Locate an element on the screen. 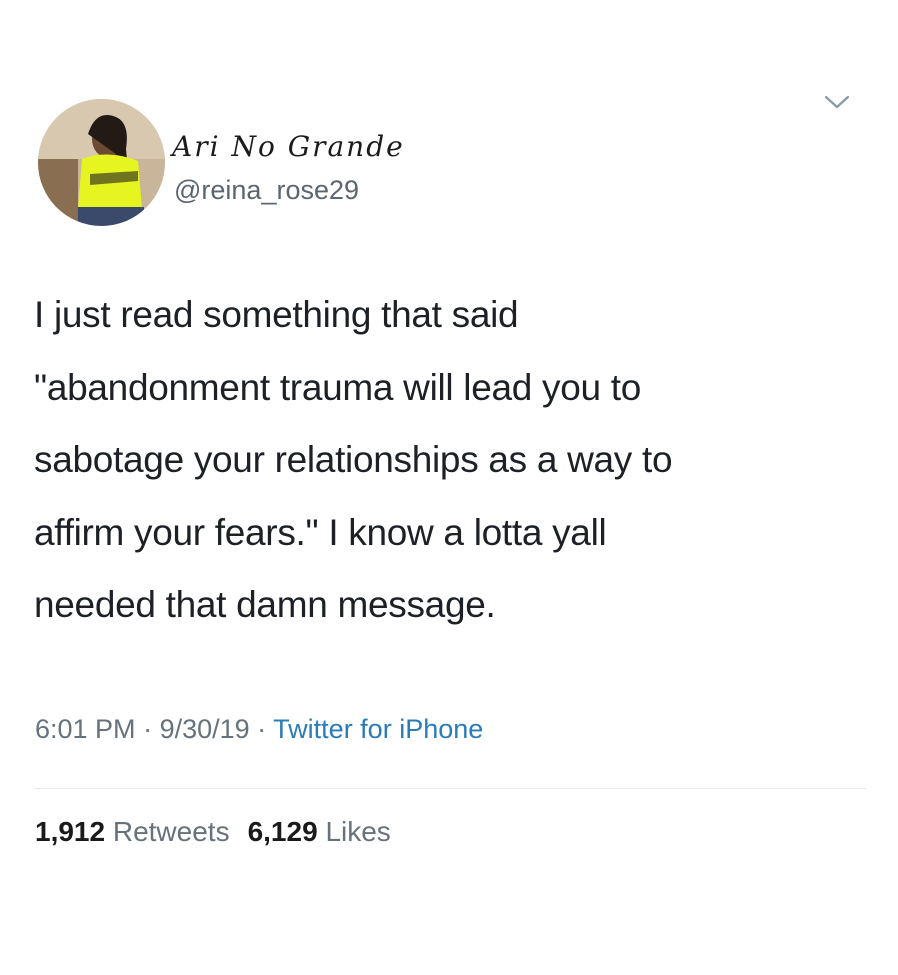 This screenshot has width=898, height=975. profile-photo-icon is located at coordinates (101, 162).